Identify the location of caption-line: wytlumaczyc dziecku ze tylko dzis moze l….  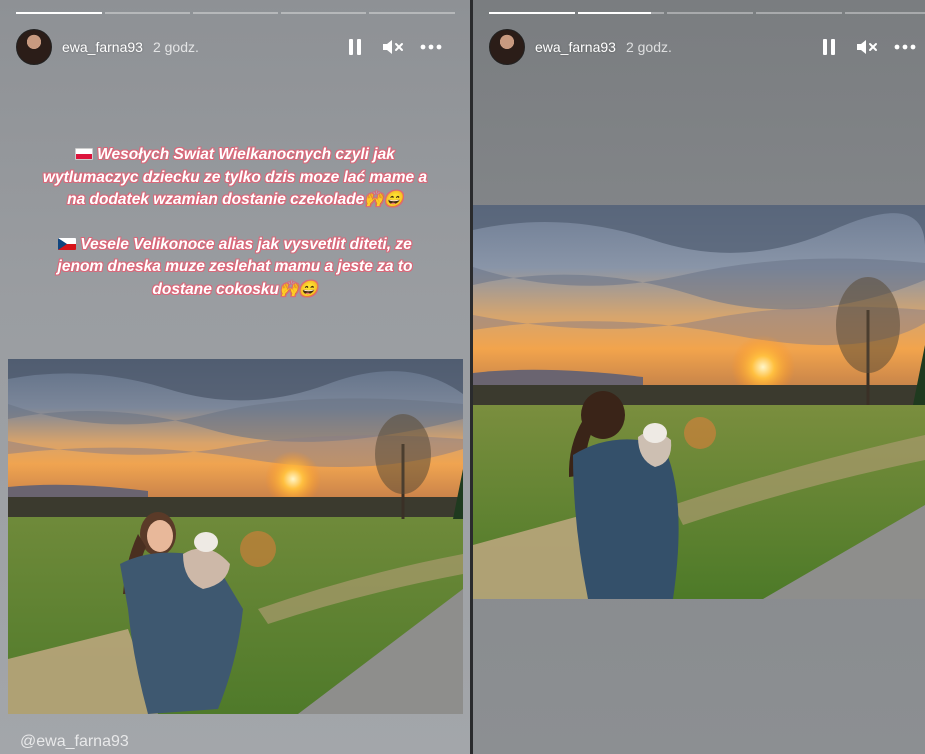
(235, 177).